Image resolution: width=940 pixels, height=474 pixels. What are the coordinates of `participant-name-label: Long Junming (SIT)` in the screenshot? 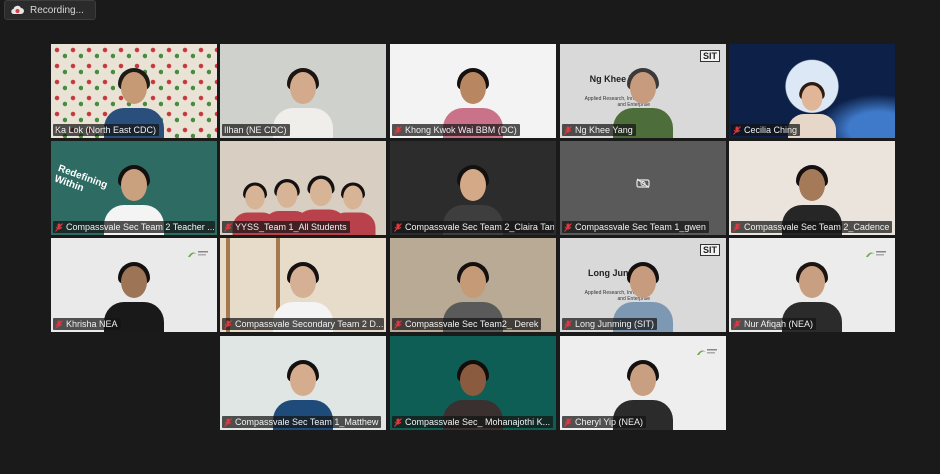 It's located at (610, 324).